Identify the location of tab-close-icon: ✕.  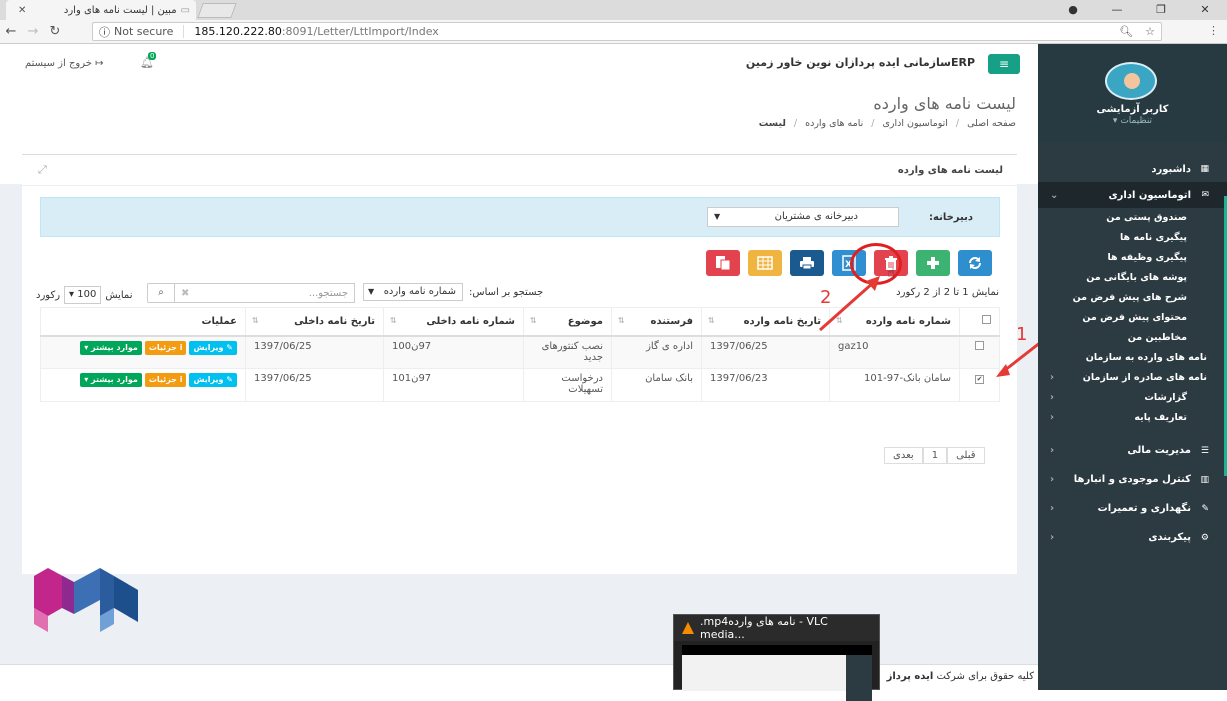
(22, 10).